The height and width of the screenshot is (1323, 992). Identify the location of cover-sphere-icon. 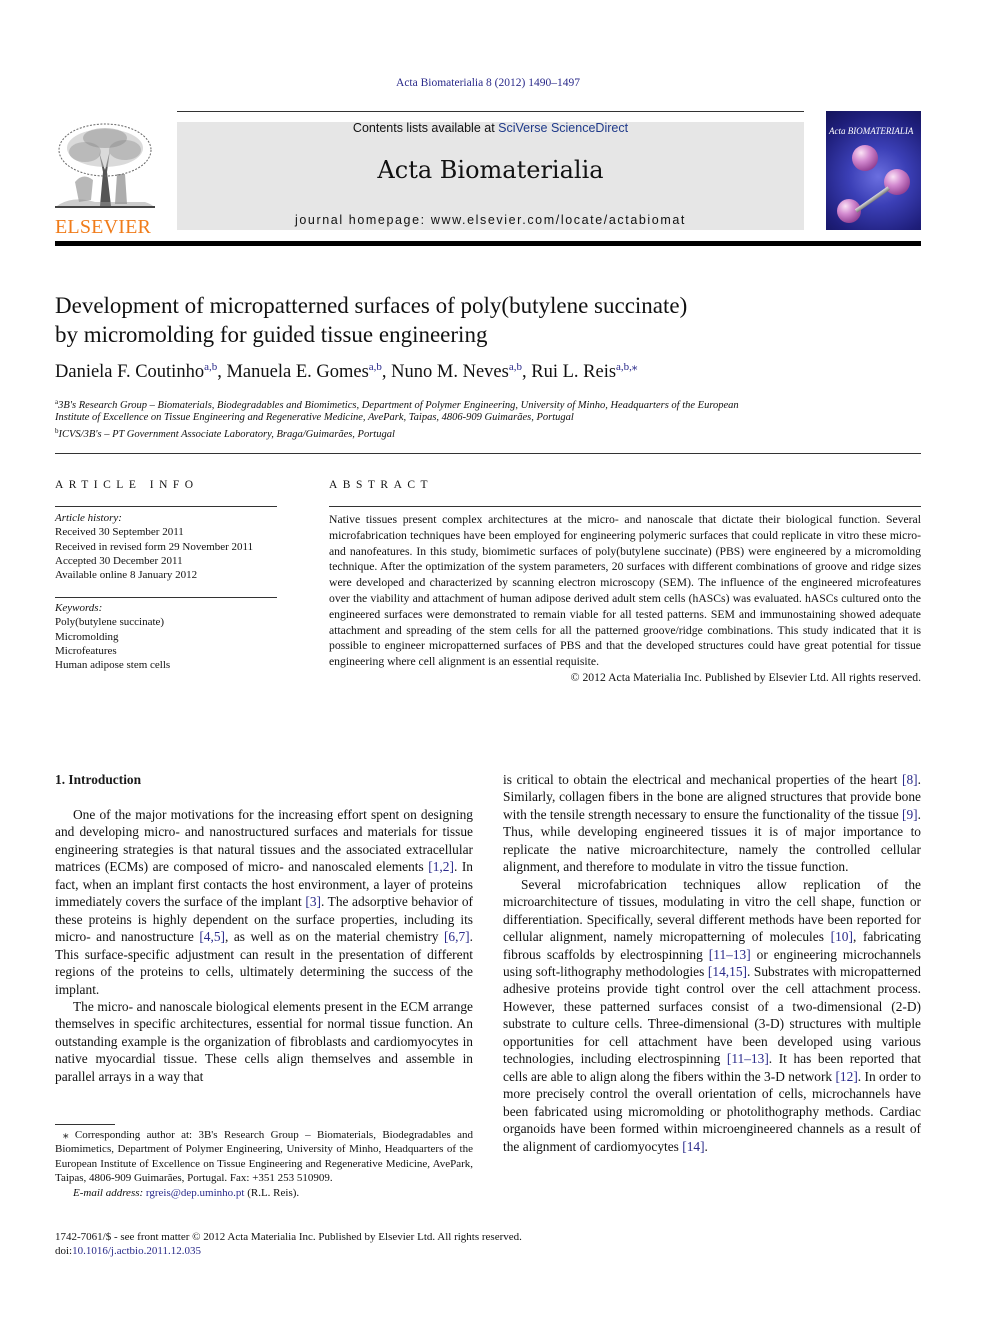
(865, 158).